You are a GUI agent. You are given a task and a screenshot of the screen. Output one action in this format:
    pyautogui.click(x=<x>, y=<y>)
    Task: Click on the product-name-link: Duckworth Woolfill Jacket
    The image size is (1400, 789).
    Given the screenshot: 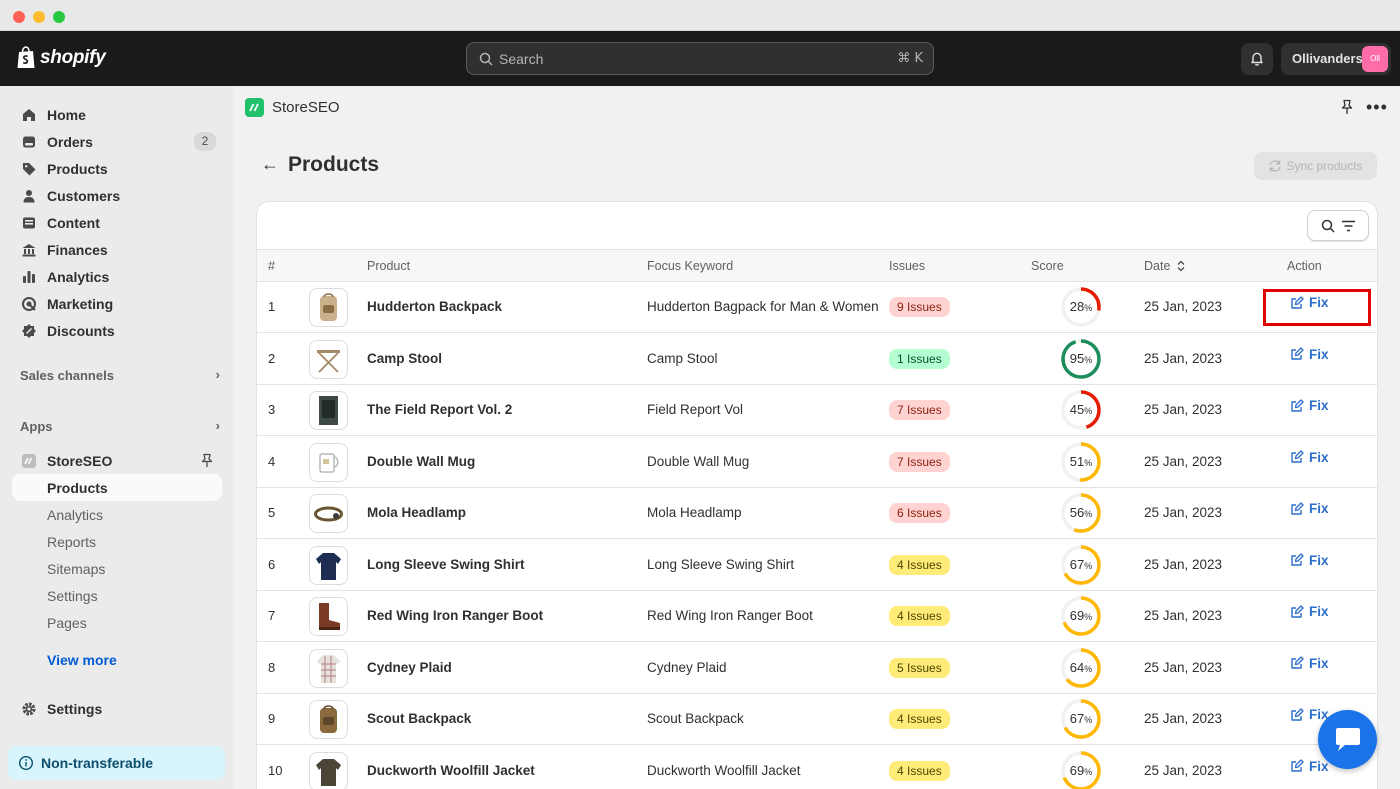 What is the action you would take?
    pyautogui.click(x=451, y=770)
    